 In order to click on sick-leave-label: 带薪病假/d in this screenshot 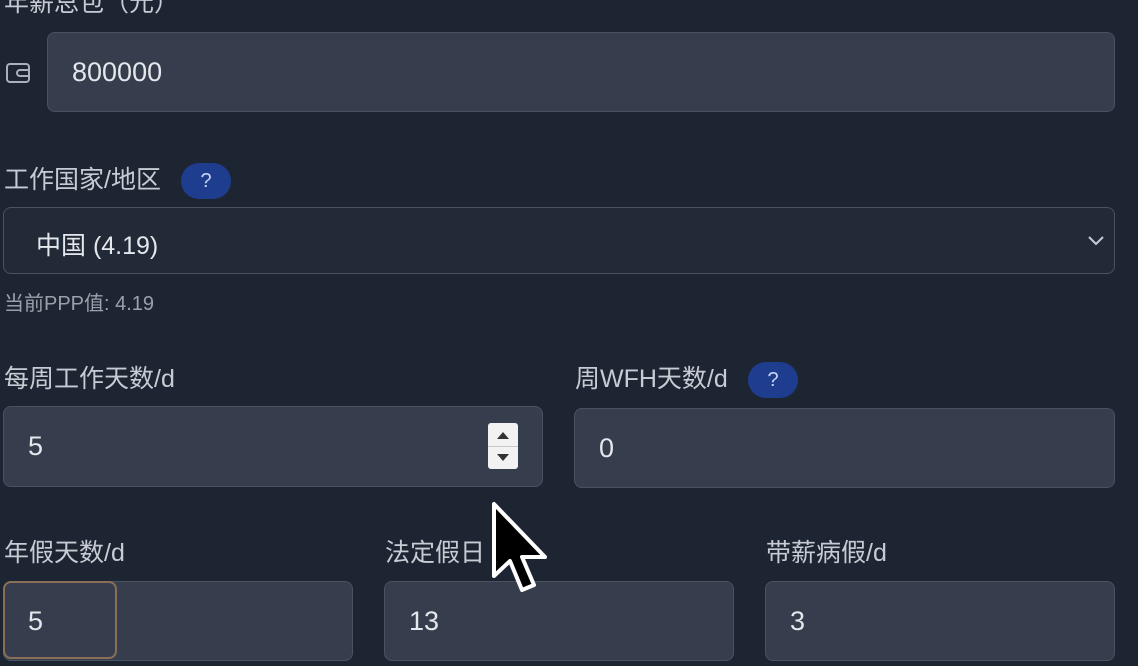, I will do `click(826, 553)`.